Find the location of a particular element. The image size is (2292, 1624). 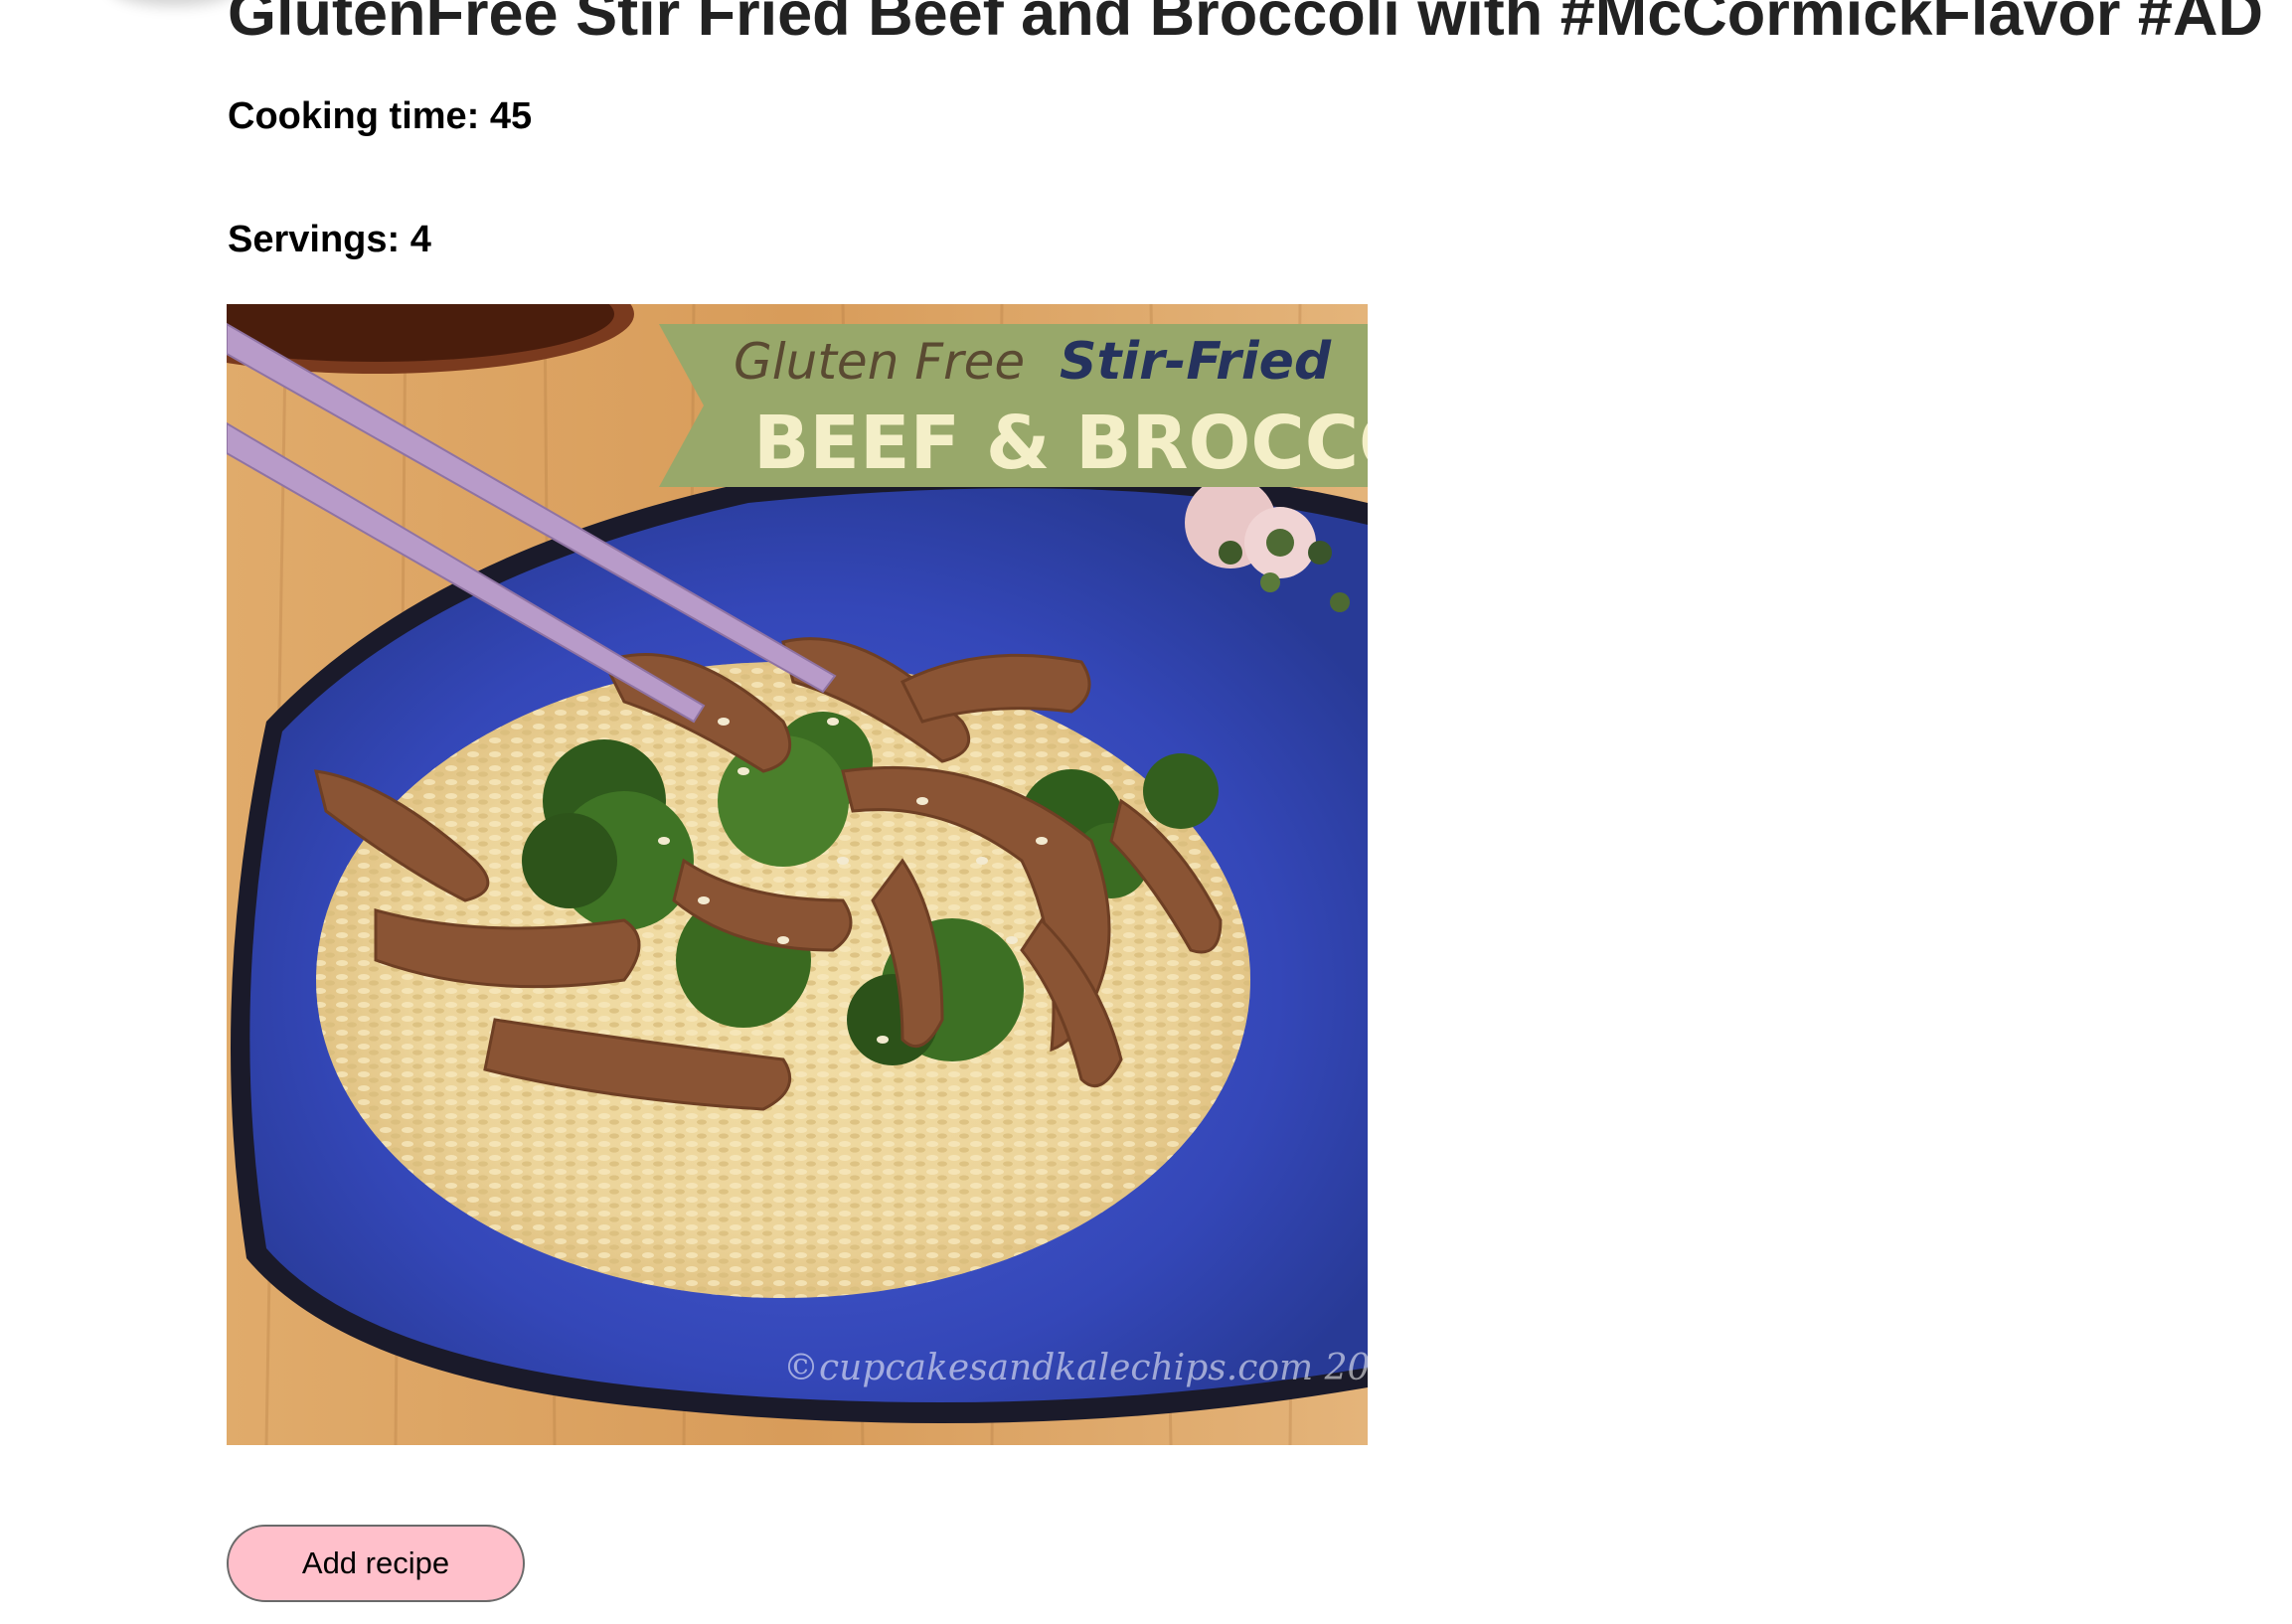

cooking-time: Cooking time: 45 is located at coordinates (381, 116).